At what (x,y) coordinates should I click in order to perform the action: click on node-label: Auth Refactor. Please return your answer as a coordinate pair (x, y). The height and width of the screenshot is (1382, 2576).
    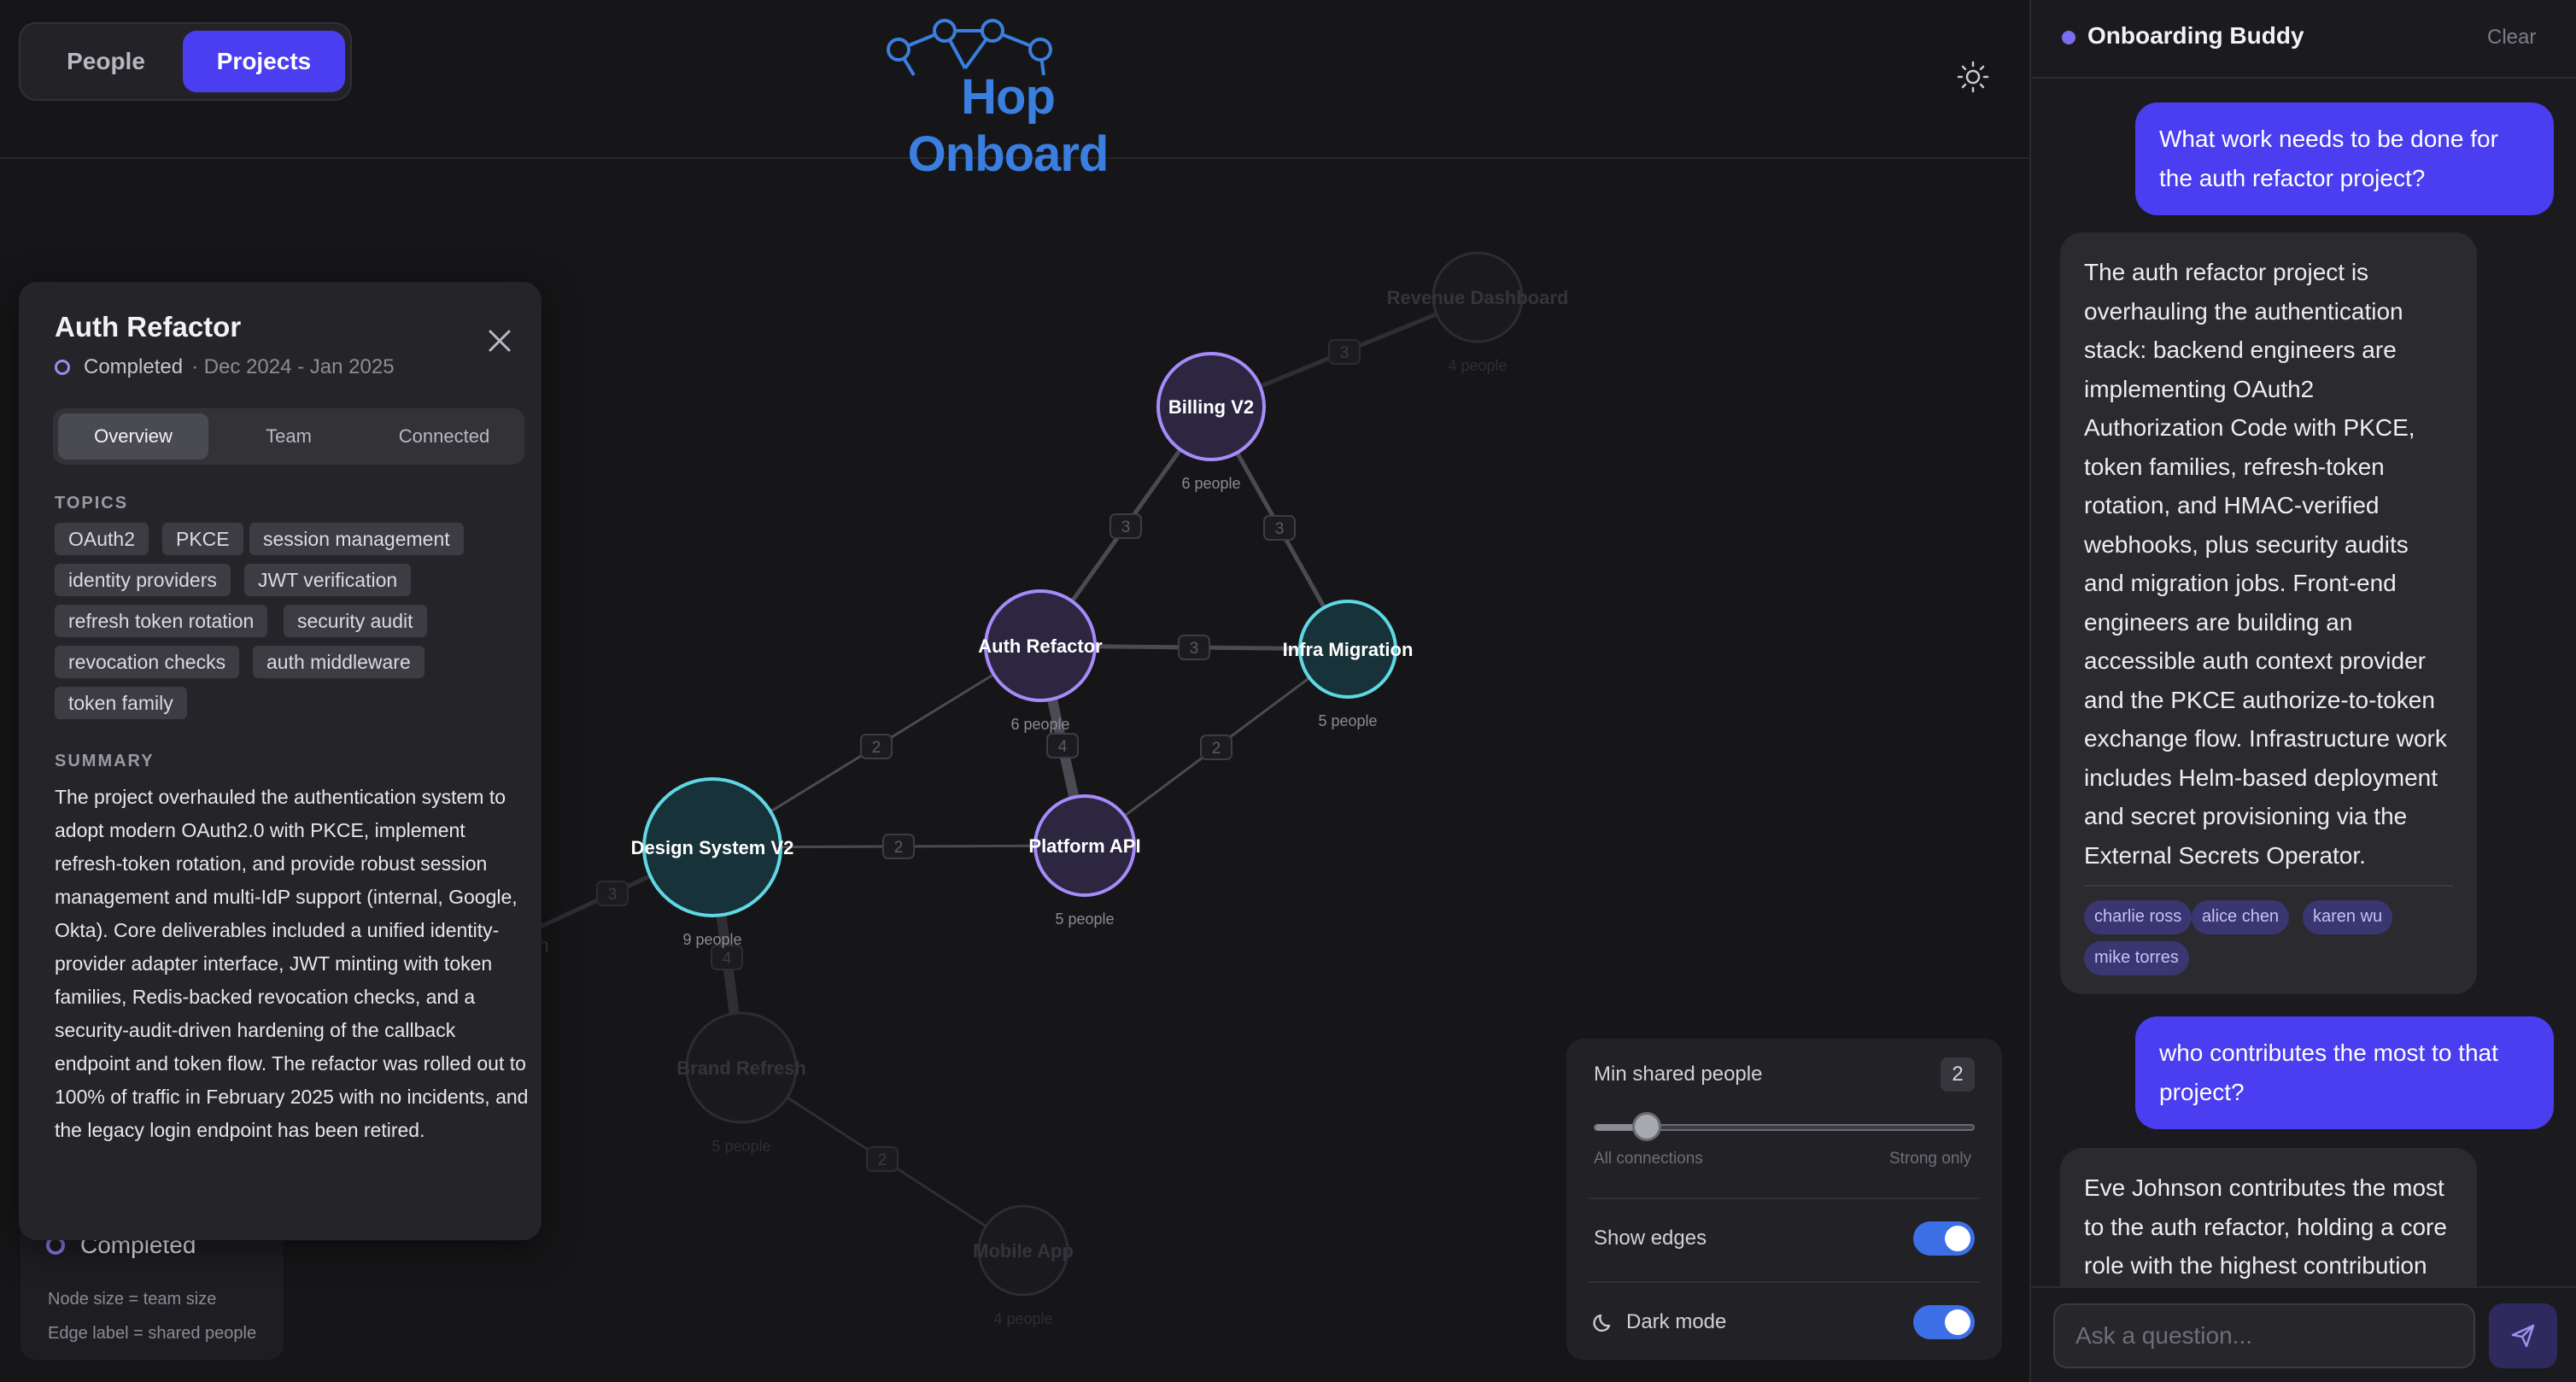
    Looking at the image, I should click on (1040, 646).